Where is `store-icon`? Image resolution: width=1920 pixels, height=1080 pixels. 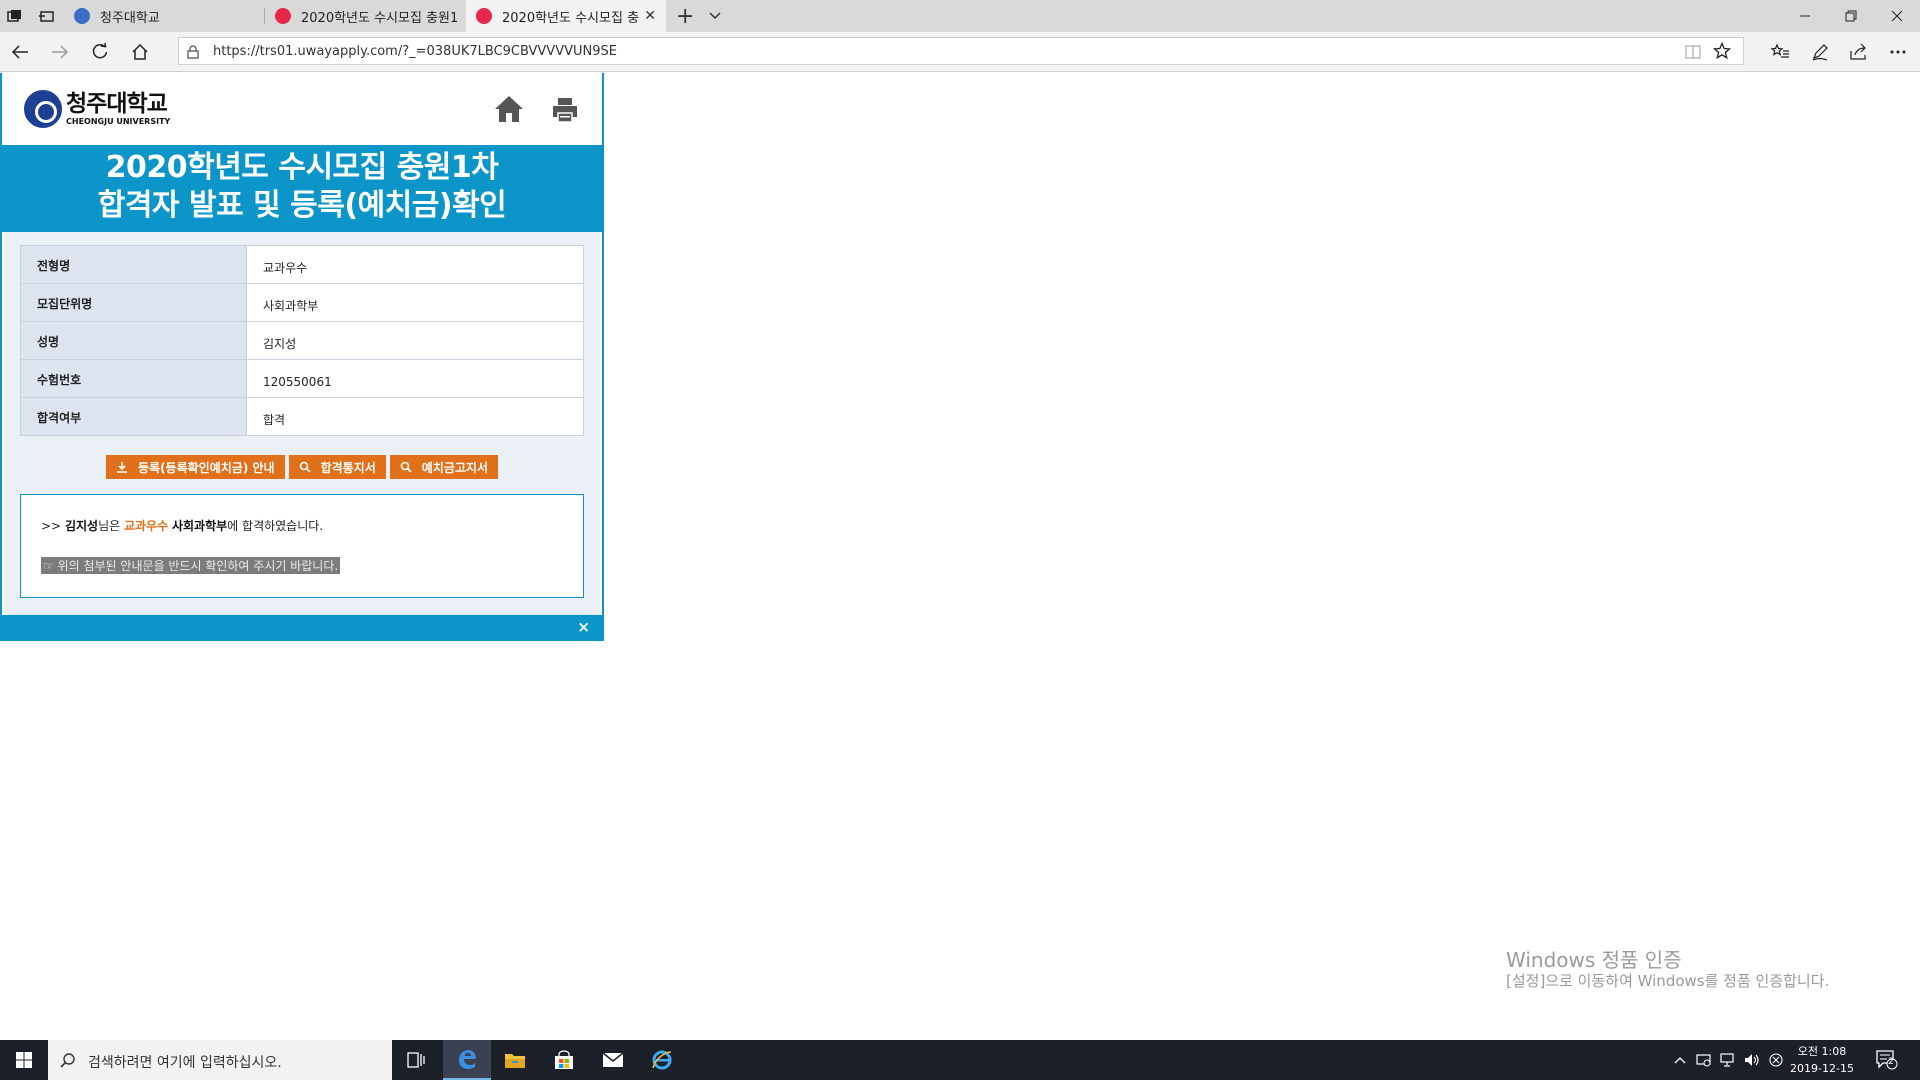 store-icon is located at coordinates (564, 1060).